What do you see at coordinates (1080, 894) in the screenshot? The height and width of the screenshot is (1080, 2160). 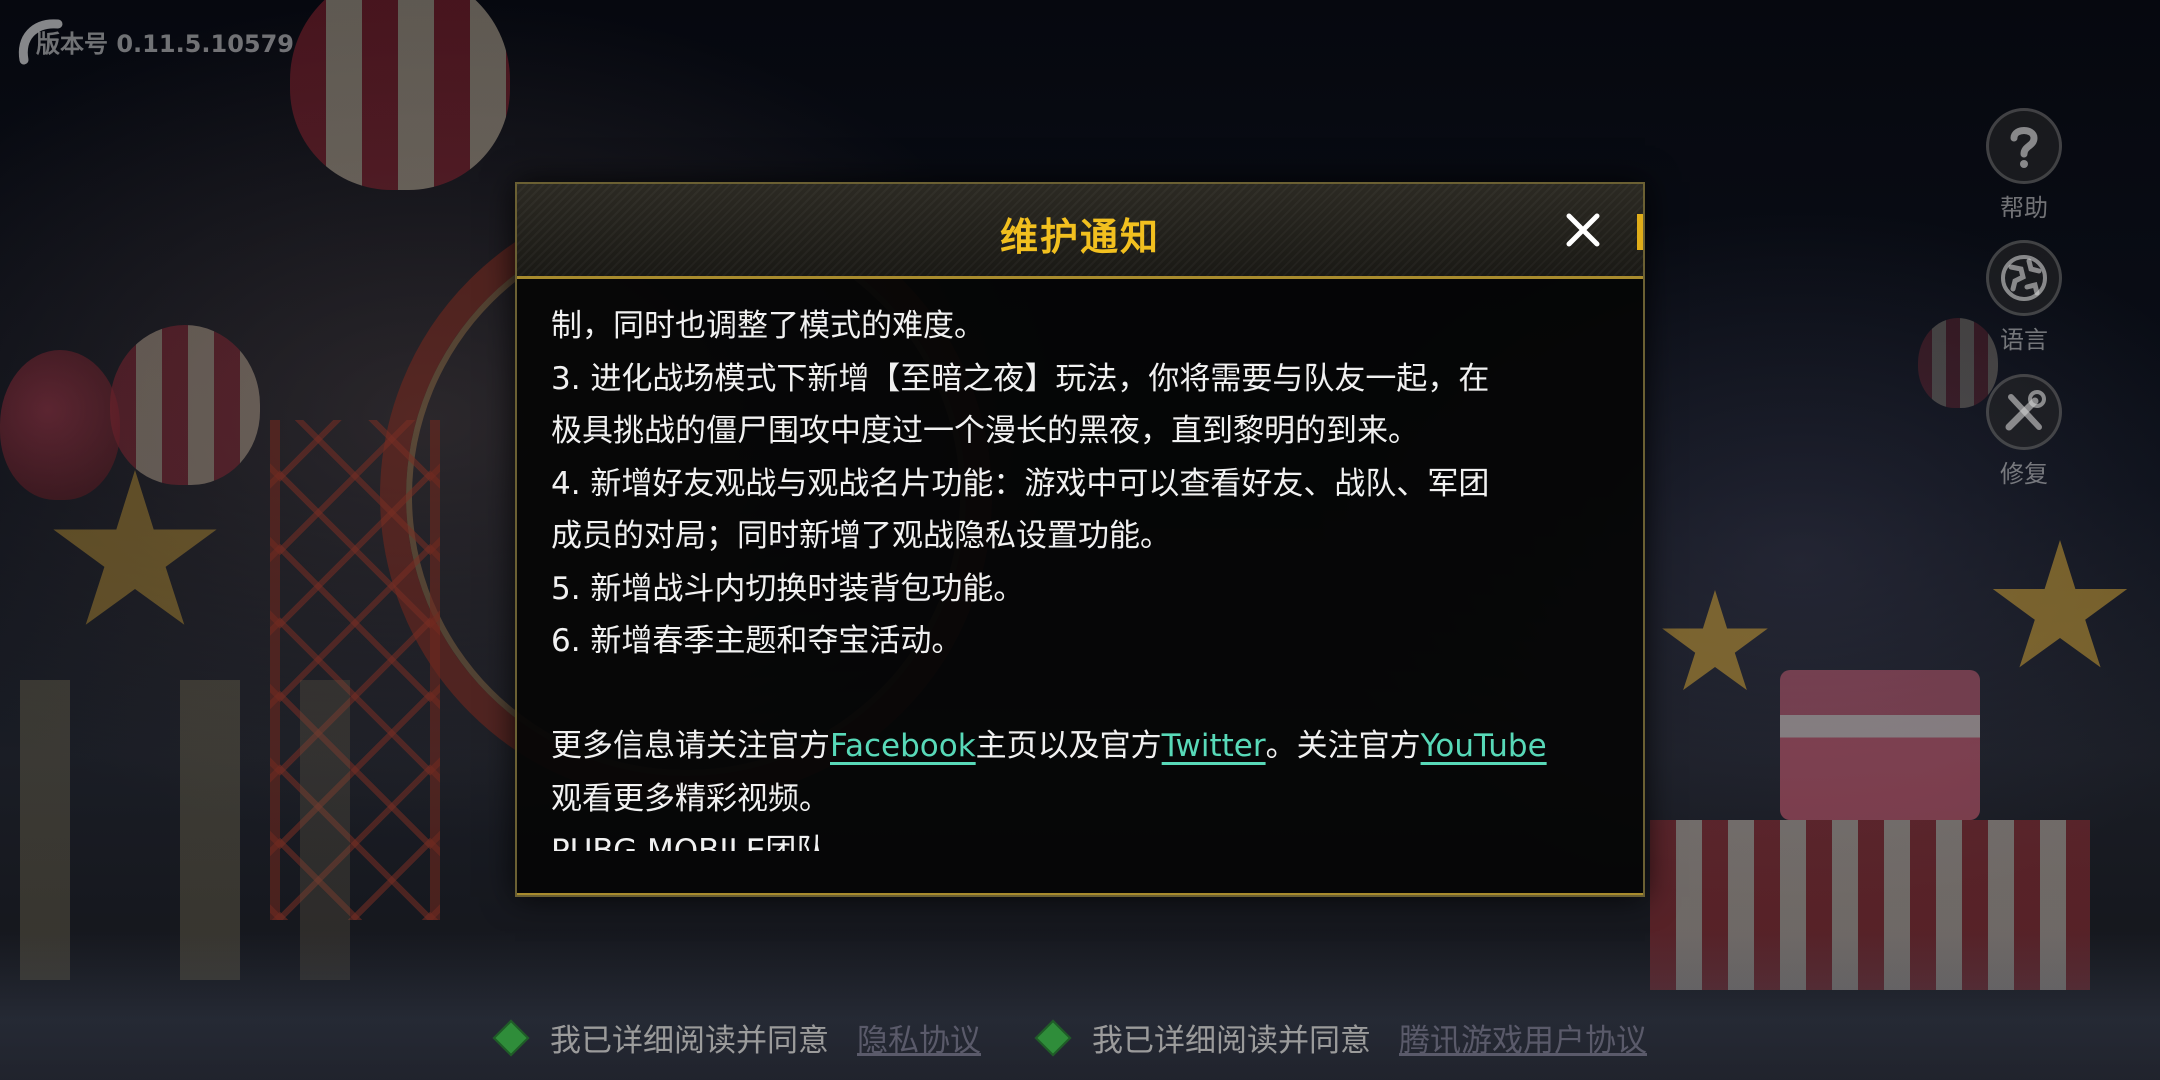 I see `dialog-bottom-border` at bounding box center [1080, 894].